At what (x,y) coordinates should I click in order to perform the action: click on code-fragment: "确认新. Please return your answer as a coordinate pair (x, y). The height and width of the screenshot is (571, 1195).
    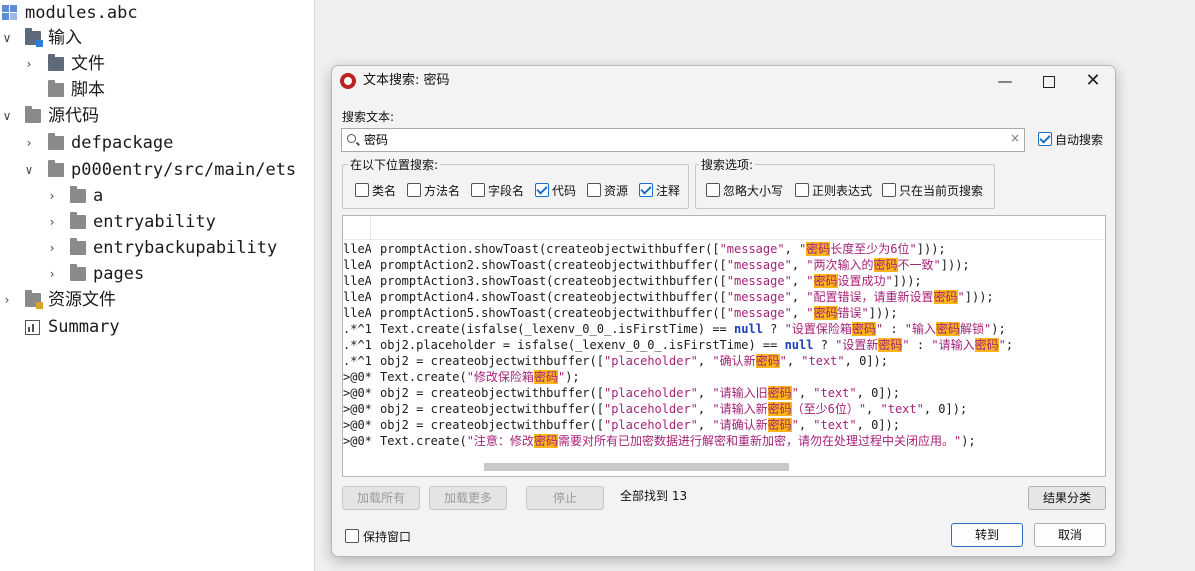
    Looking at the image, I should click on (734, 361).